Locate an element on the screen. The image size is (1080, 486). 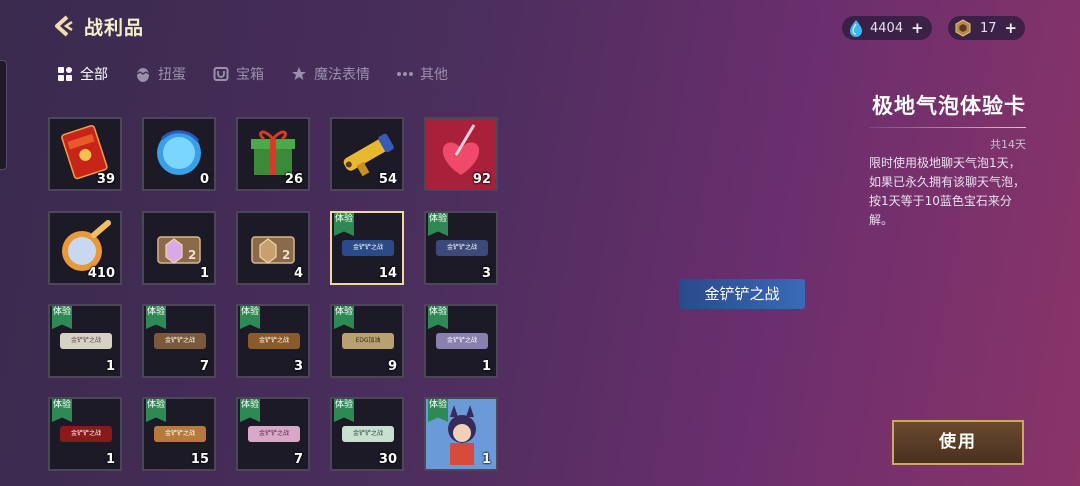
blue-gem-icon is located at coordinates (856, 28).